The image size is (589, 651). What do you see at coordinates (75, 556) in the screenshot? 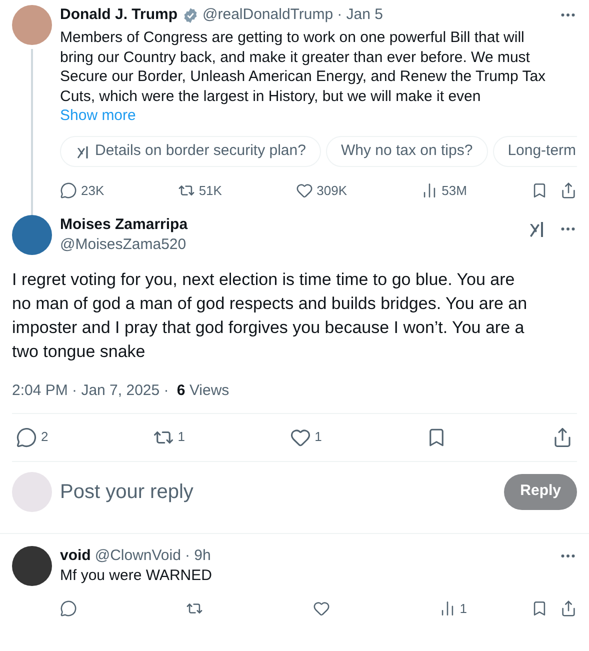
I see `author-name: void` at bounding box center [75, 556].